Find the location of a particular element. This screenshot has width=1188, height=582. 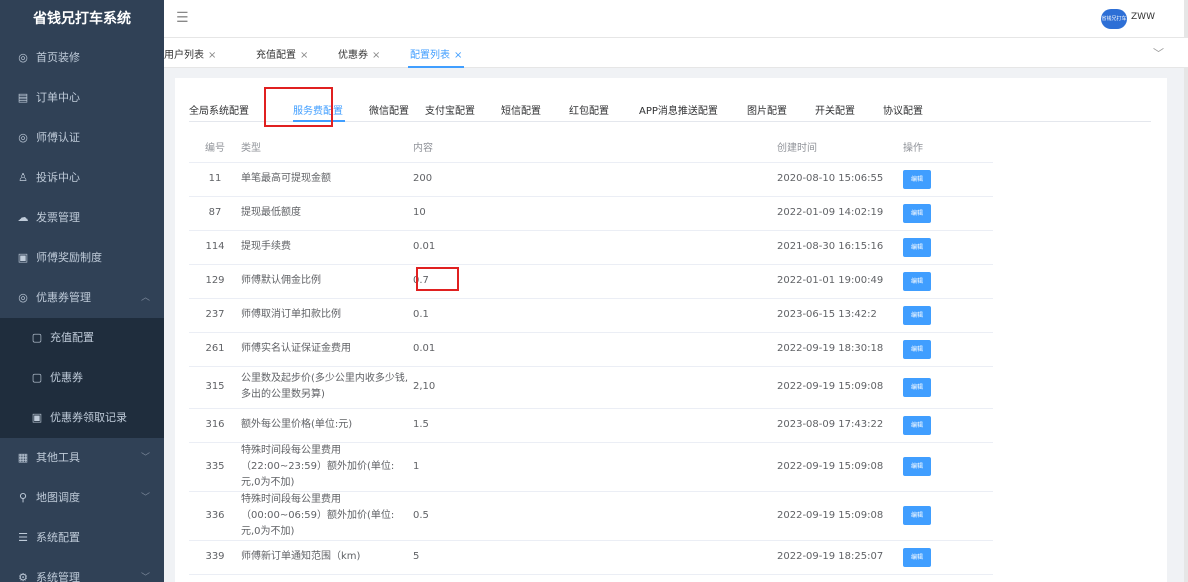

chevron-up-icon: ︿ is located at coordinates (145, 298).